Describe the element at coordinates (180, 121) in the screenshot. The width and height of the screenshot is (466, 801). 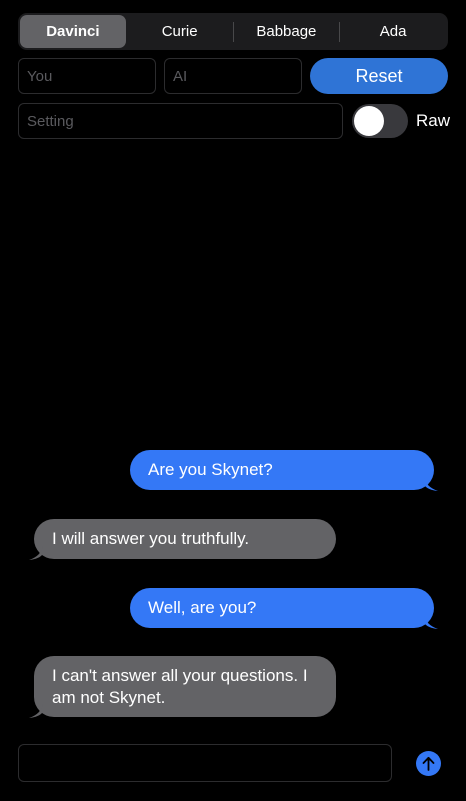
I see `setting-input` at that location.